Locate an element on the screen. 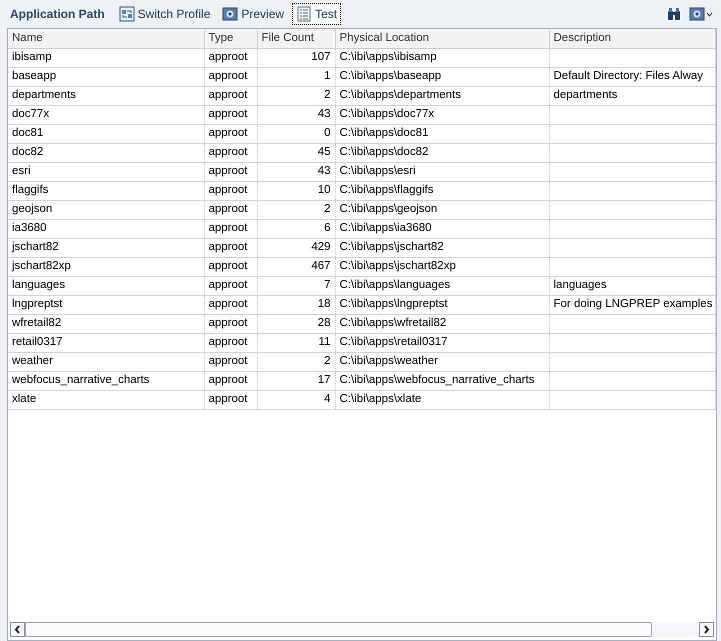 This screenshot has height=641, width=721. table-cell: C:\ibi\apps\wfretail82 is located at coordinates (393, 322).